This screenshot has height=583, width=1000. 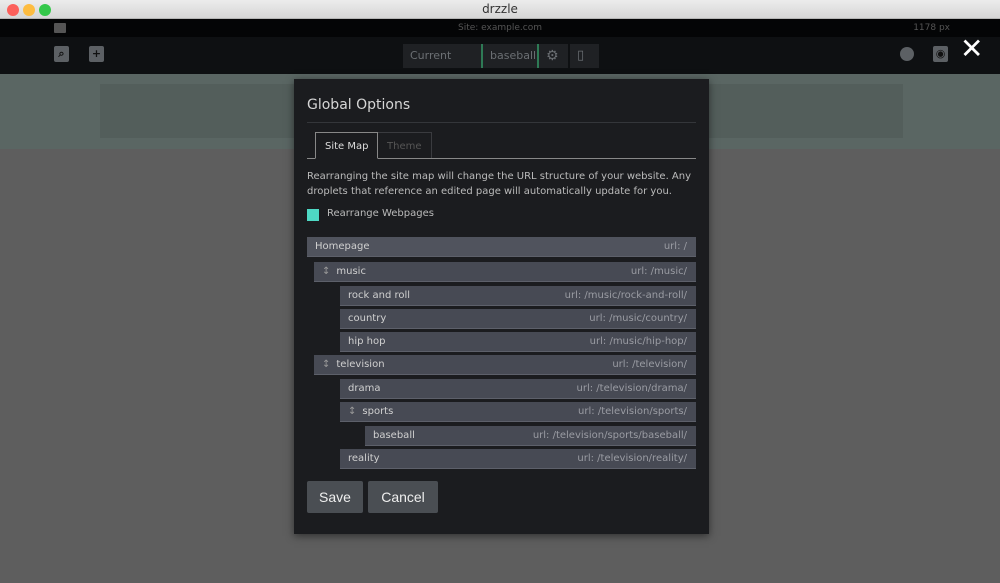 I want to click on cancel-button: Cancel, so click(x=403, y=497).